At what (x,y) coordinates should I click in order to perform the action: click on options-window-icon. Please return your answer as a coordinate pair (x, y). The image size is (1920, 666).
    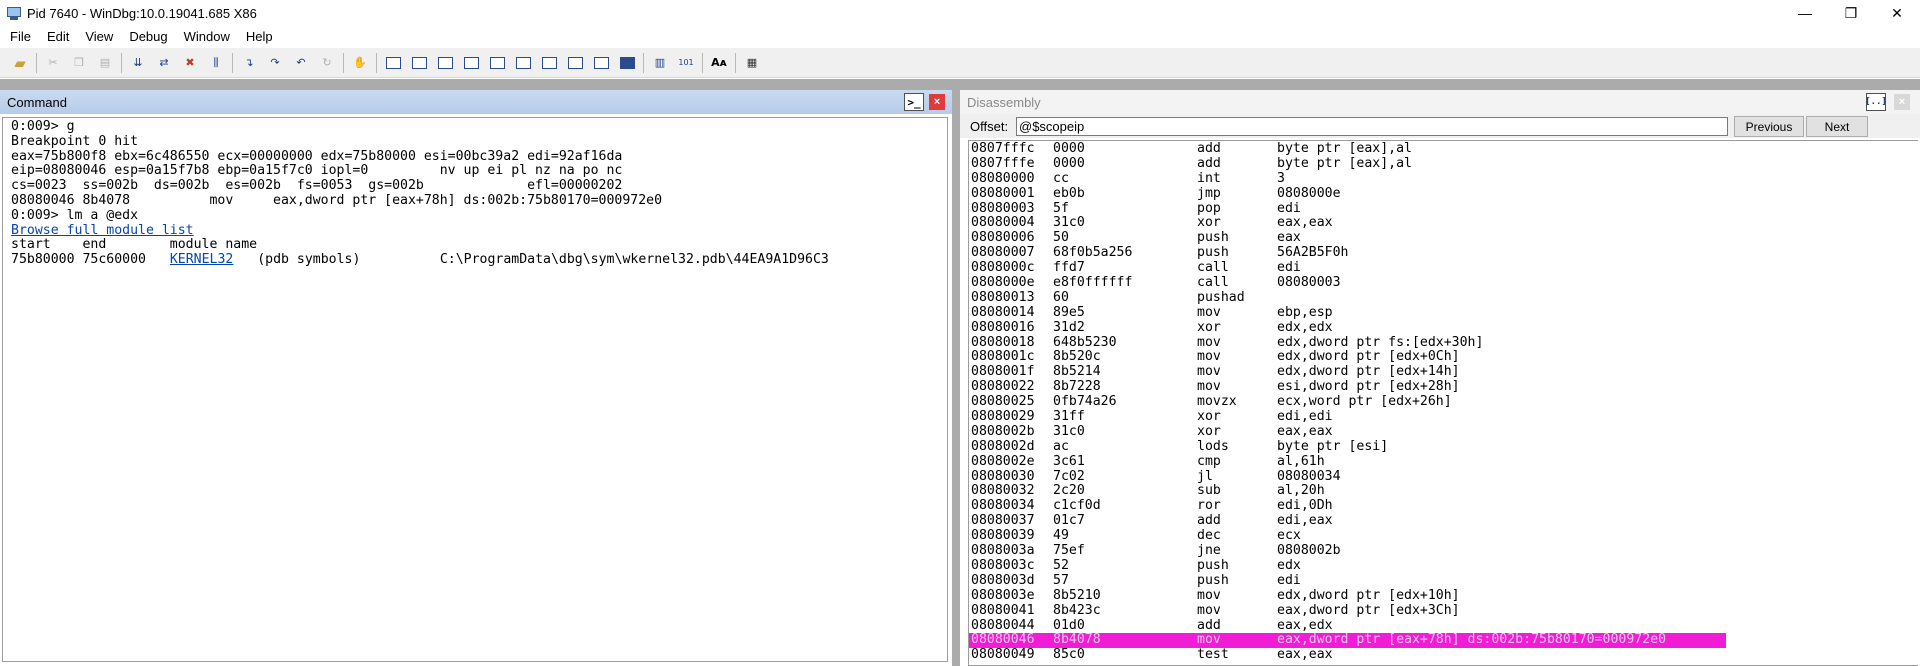
    Looking at the image, I should click on (627, 63).